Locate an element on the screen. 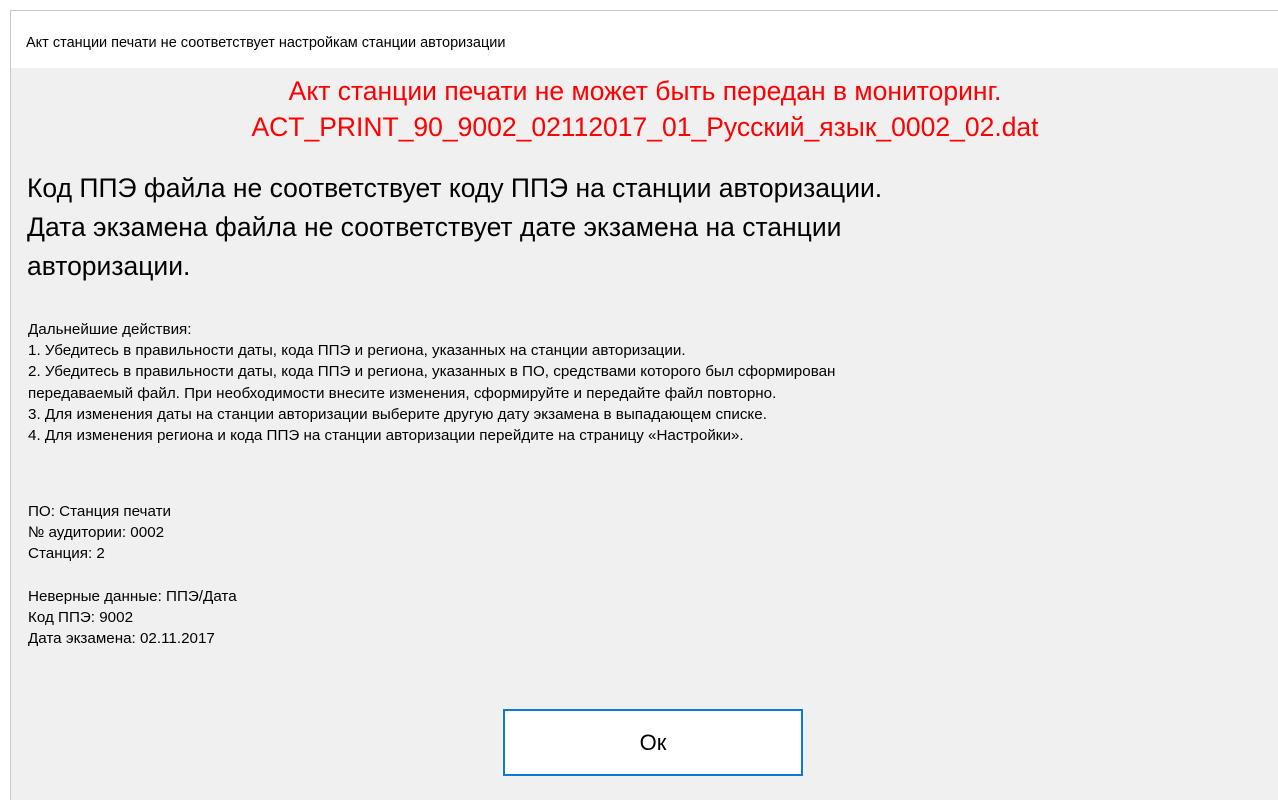  exam-date-label: Дата экзамена: 02.11.2017 is located at coordinates (121, 639).